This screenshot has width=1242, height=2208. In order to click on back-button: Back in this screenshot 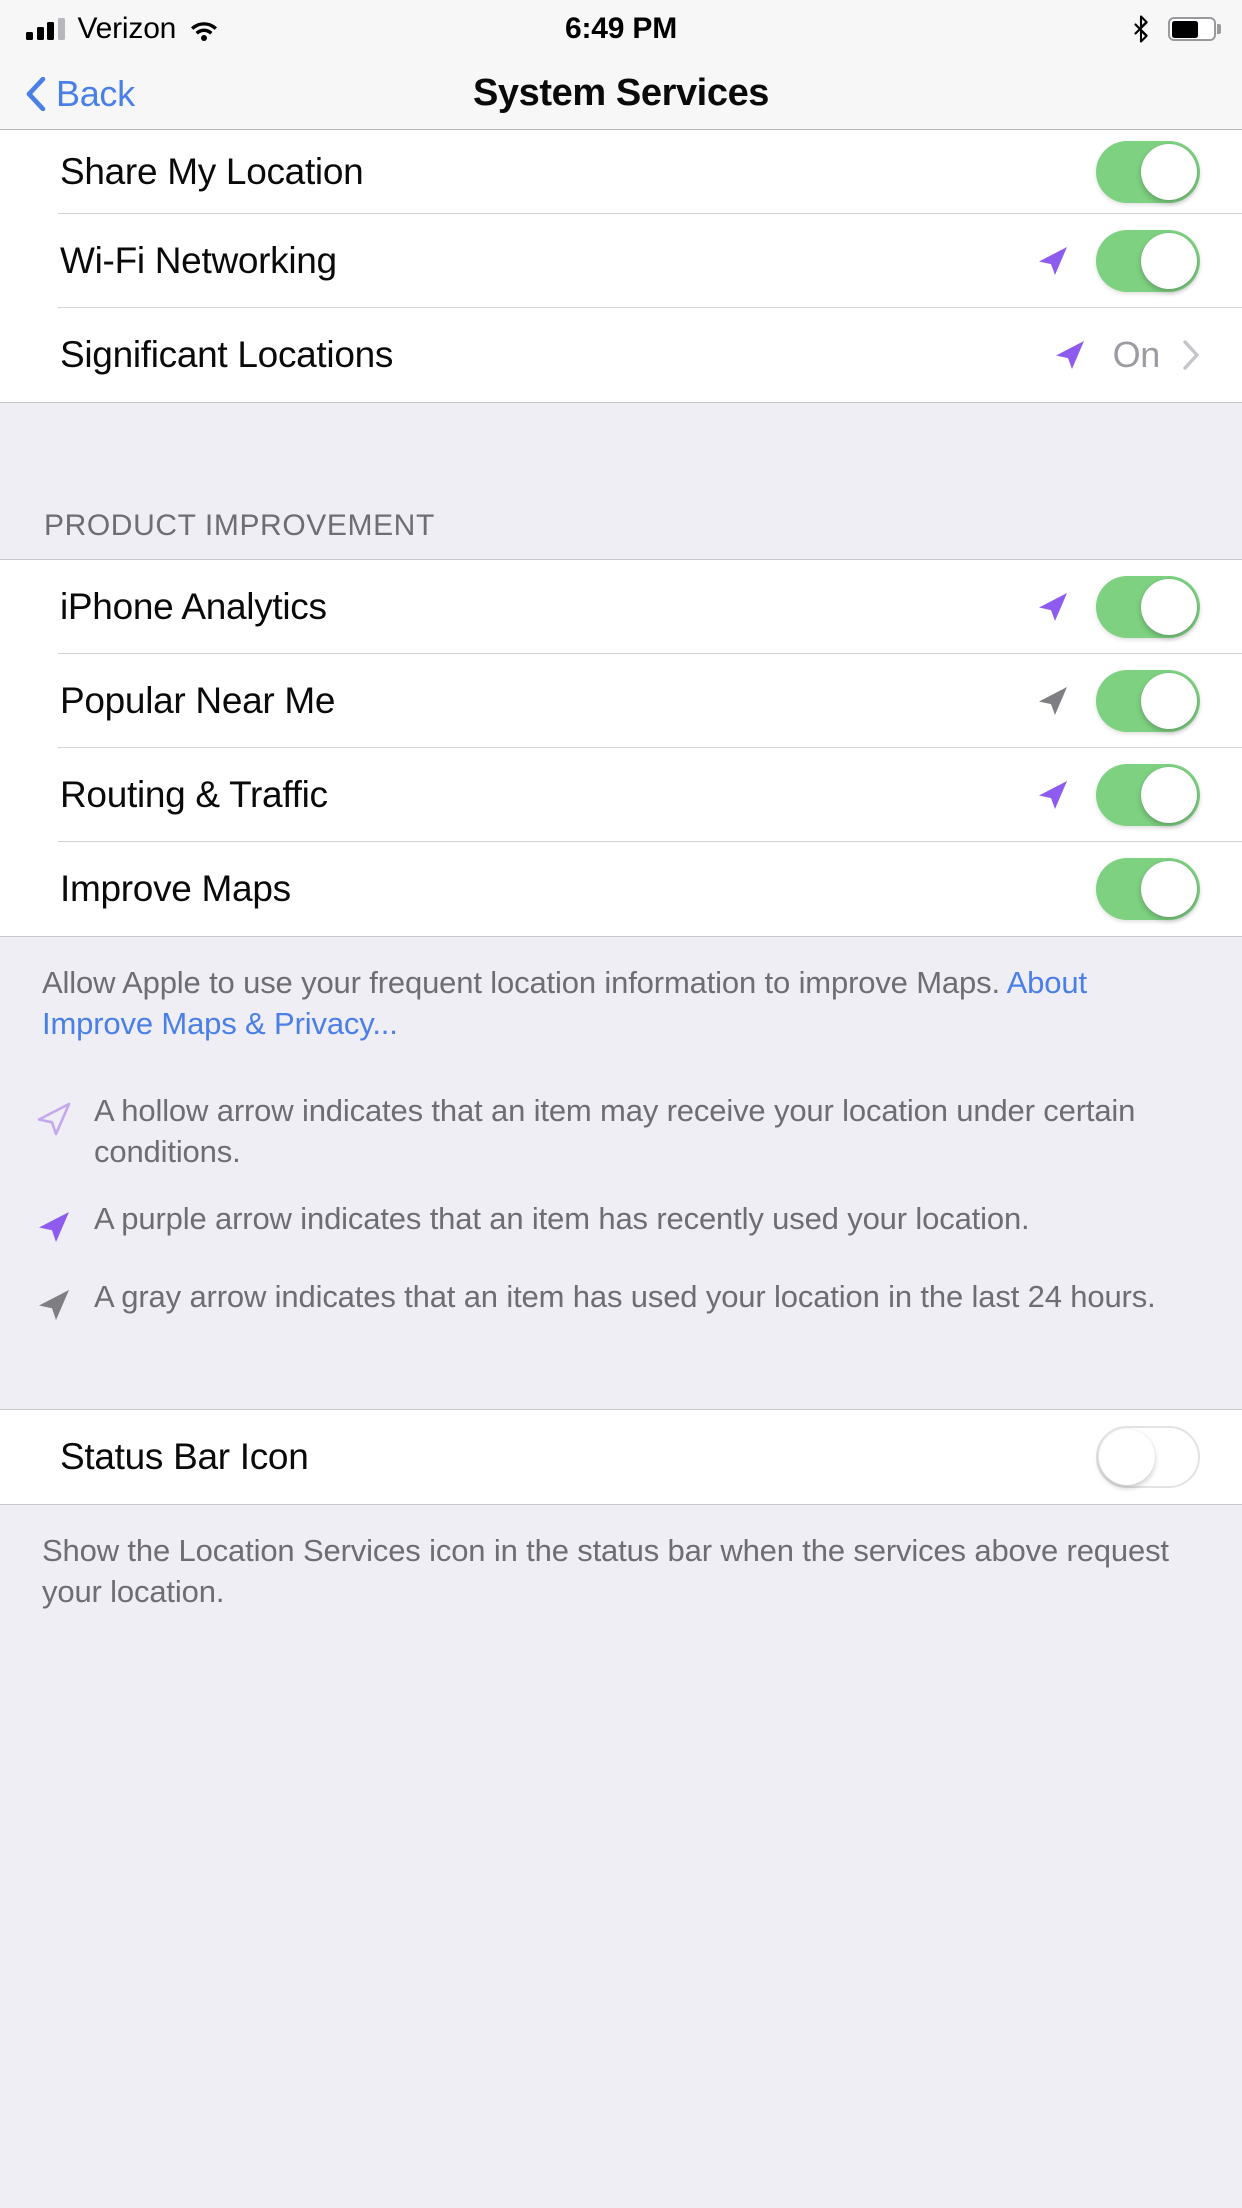, I will do `click(67, 94)`.